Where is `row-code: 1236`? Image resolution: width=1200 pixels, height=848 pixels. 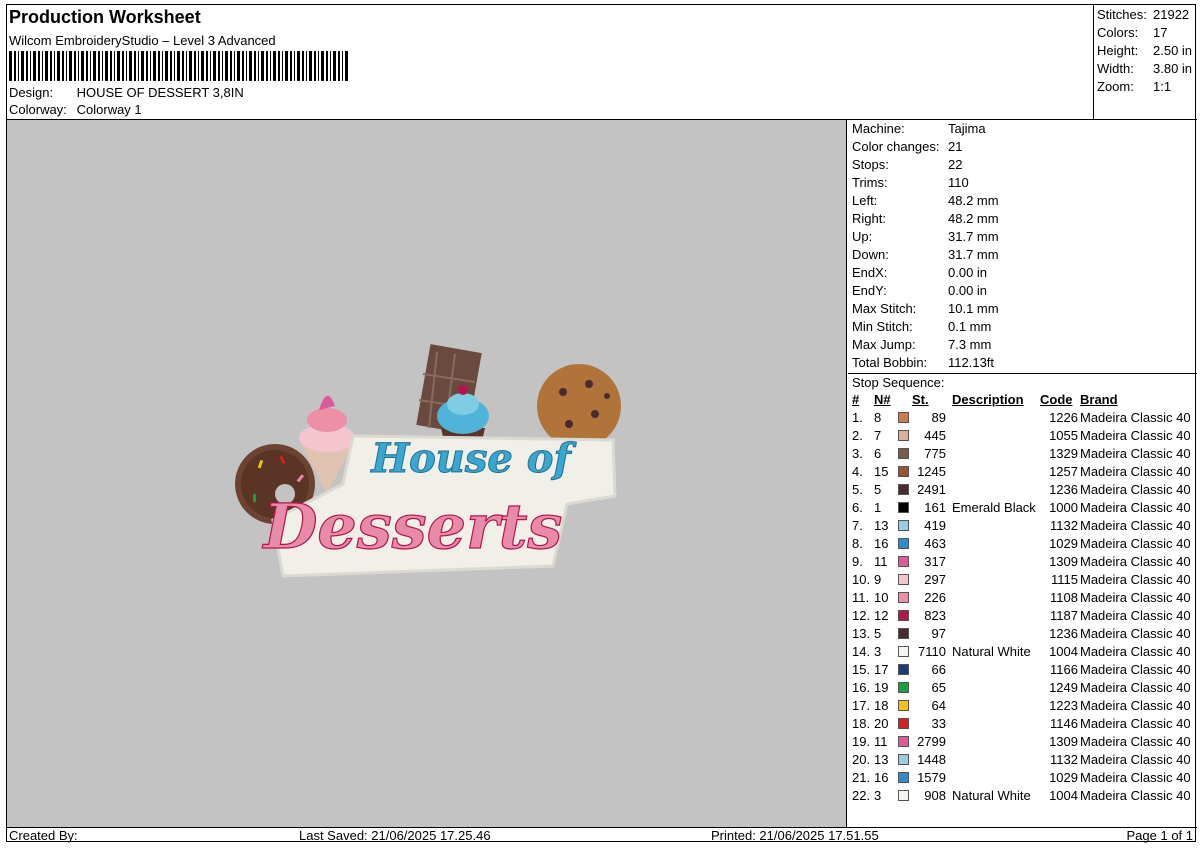 row-code: 1236 is located at coordinates (1063, 489).